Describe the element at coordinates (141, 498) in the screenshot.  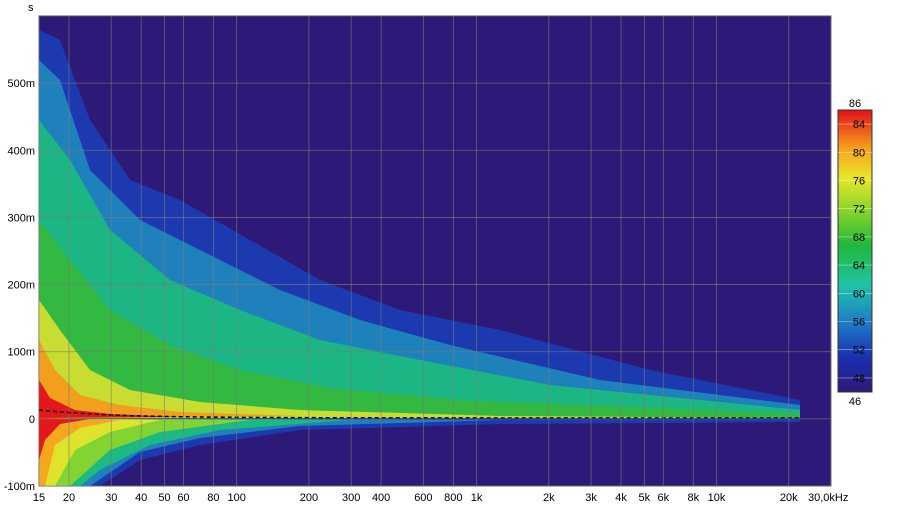
I see `x-tick-label: 40` at that location.